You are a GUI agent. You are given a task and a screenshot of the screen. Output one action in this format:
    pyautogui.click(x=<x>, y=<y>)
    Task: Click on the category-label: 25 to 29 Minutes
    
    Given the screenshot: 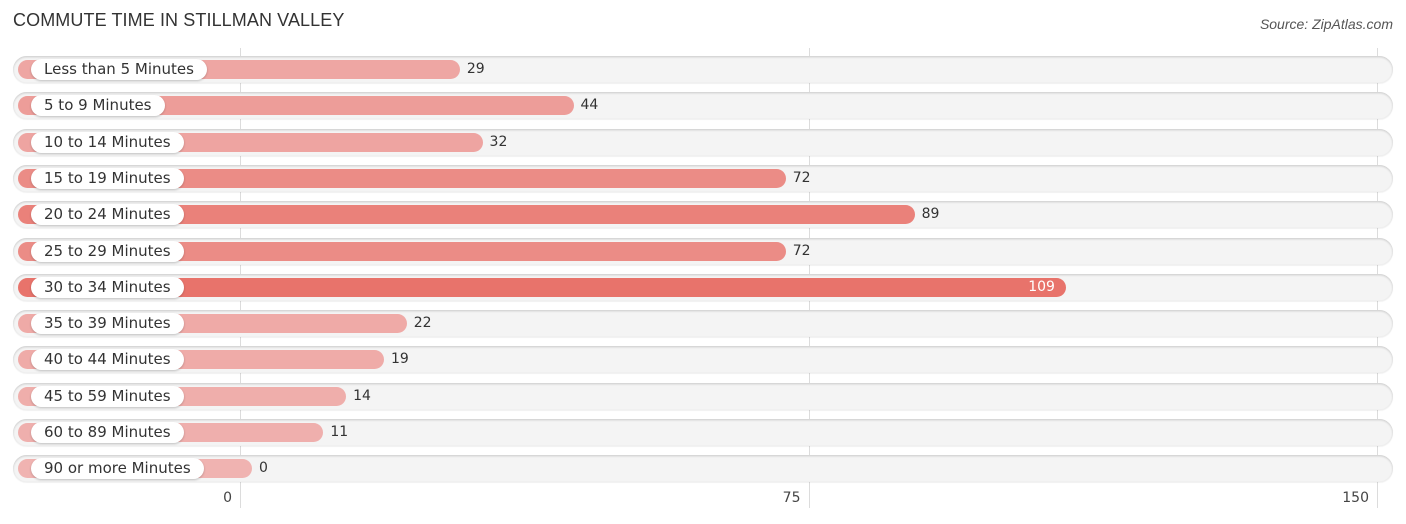 What is the action you would take?
    pyautogui.click(x=107, y=251)
    